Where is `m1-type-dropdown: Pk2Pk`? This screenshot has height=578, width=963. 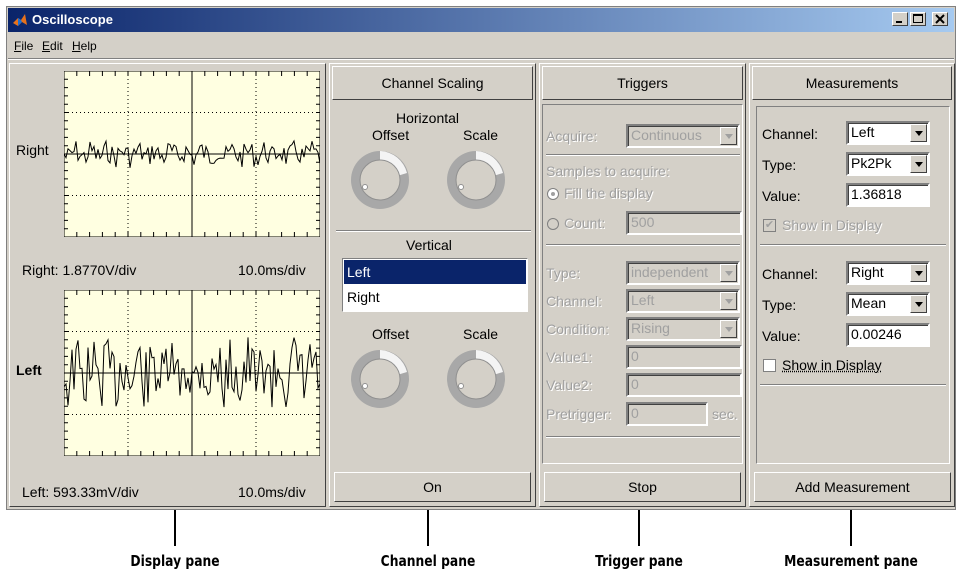
m1-type-dropdown: Pk2Pk is located at coordinates (888, 164).